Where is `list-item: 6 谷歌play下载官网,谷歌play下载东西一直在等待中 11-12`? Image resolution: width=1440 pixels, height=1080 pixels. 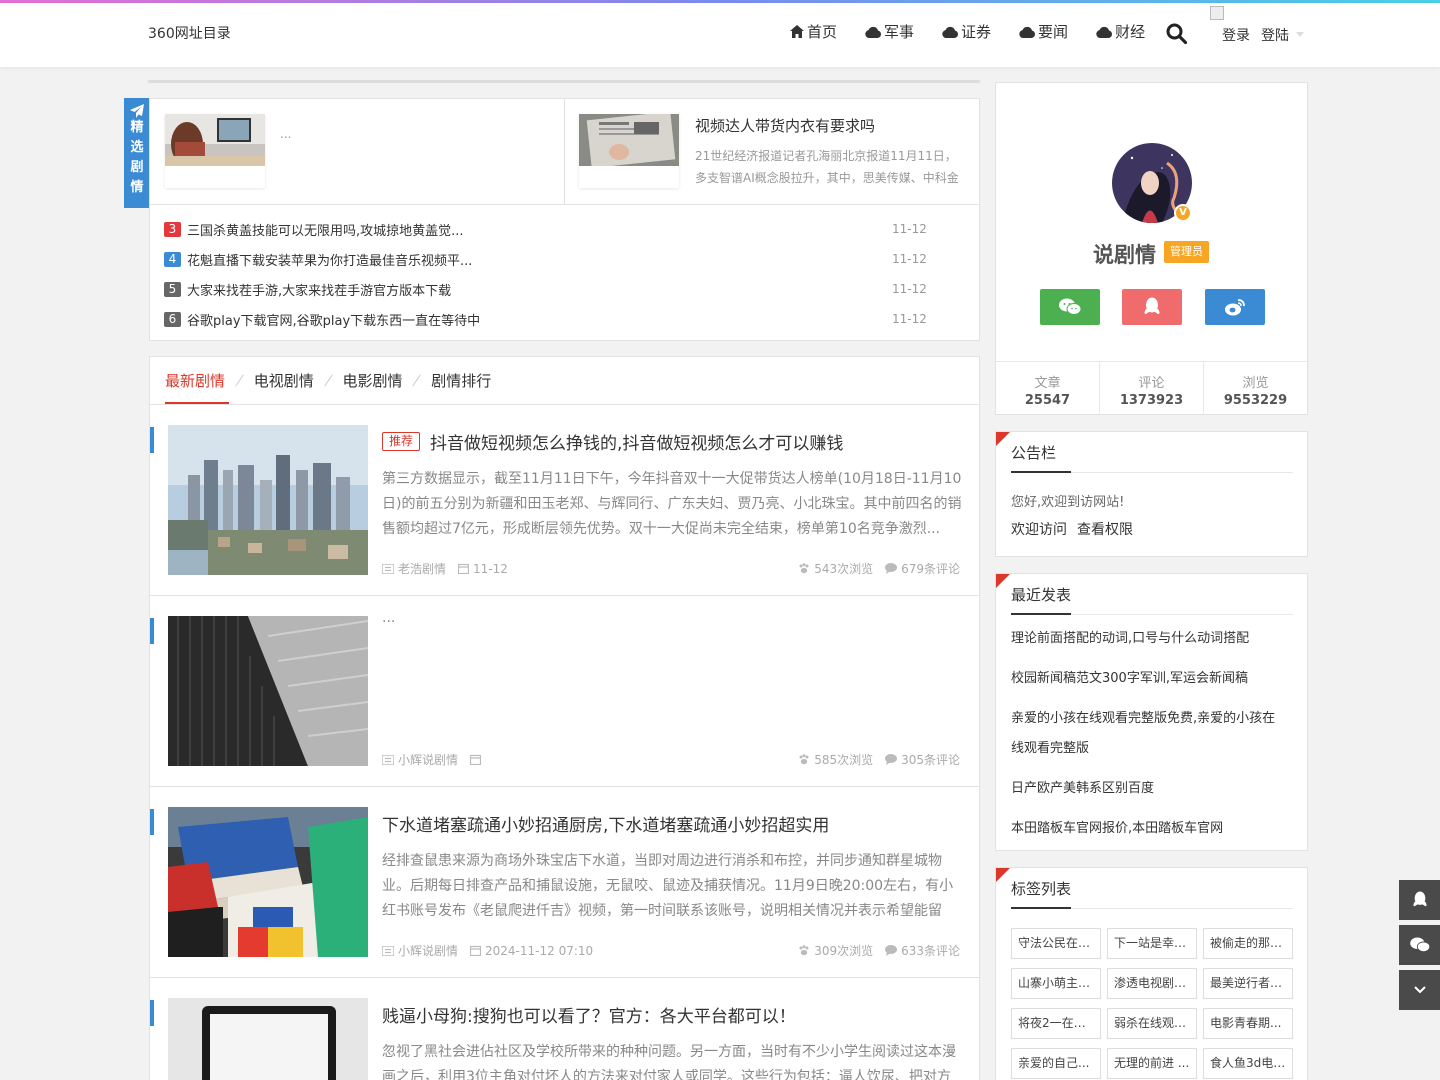 list-item: 6 谷歌play下载官网,谷歌play下载东西一直在等待中 11-12 is located at coordinates (564, 319).